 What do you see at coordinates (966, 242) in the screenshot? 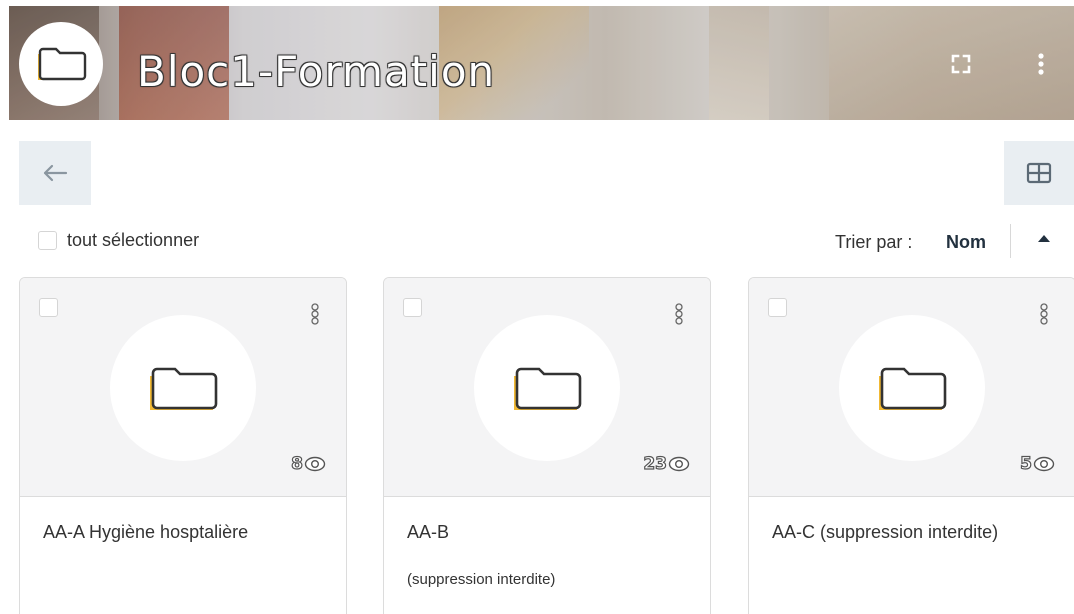
I see `sort-field-selector: Nom` at bounding box center [966, 242].